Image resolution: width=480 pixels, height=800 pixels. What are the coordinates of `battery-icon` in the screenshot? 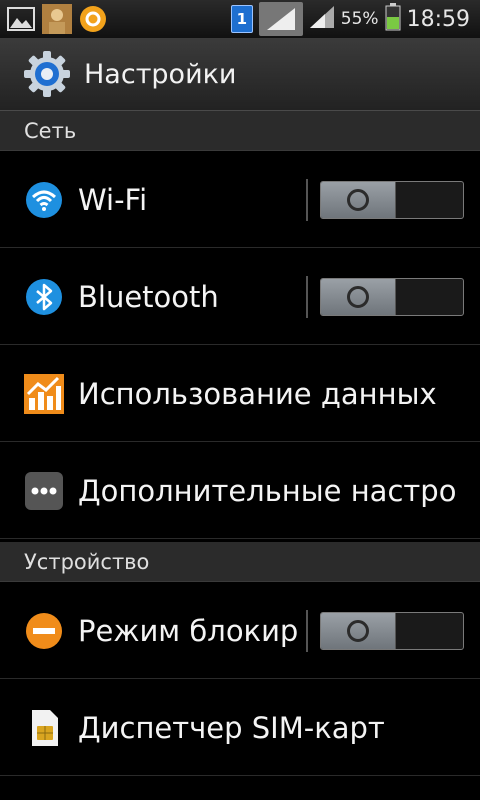 It's located at (393, 19).